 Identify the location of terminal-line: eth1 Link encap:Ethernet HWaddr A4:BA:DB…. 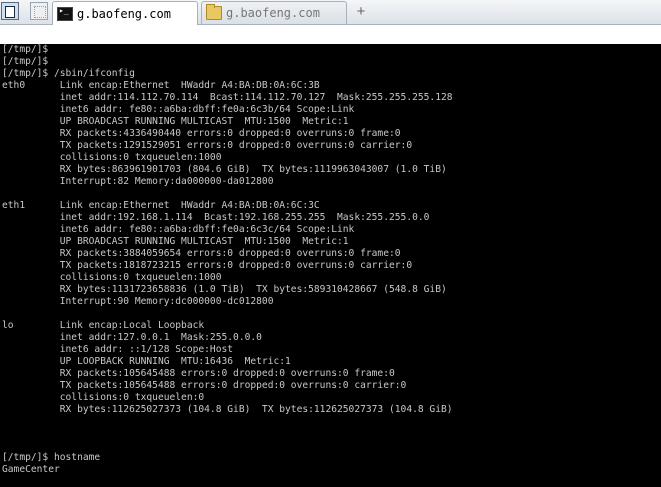
(161, 205).